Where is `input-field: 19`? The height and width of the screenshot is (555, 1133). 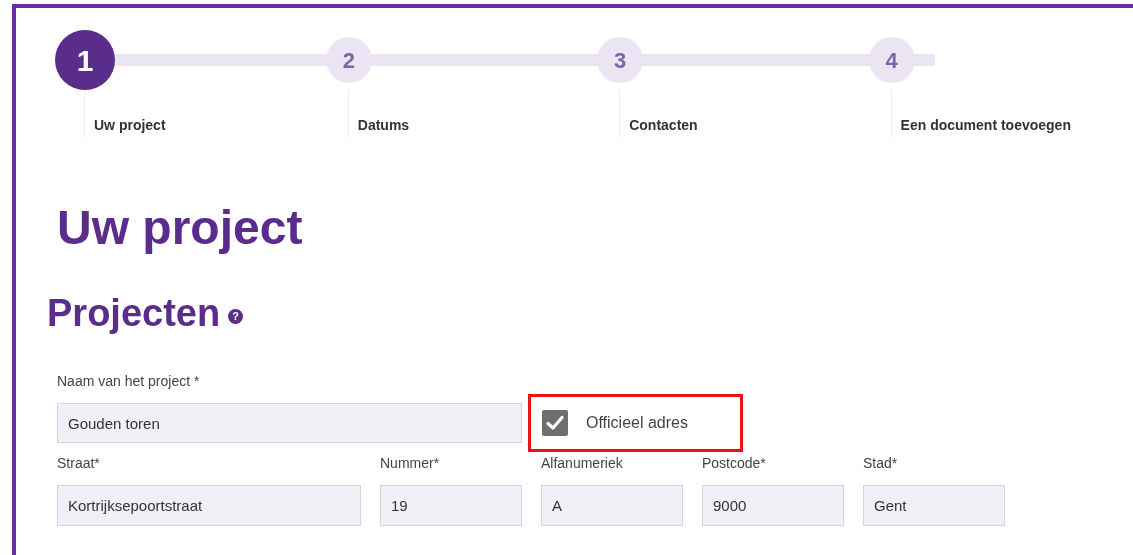
input-field: 19 is located at coordinates (451, 505).